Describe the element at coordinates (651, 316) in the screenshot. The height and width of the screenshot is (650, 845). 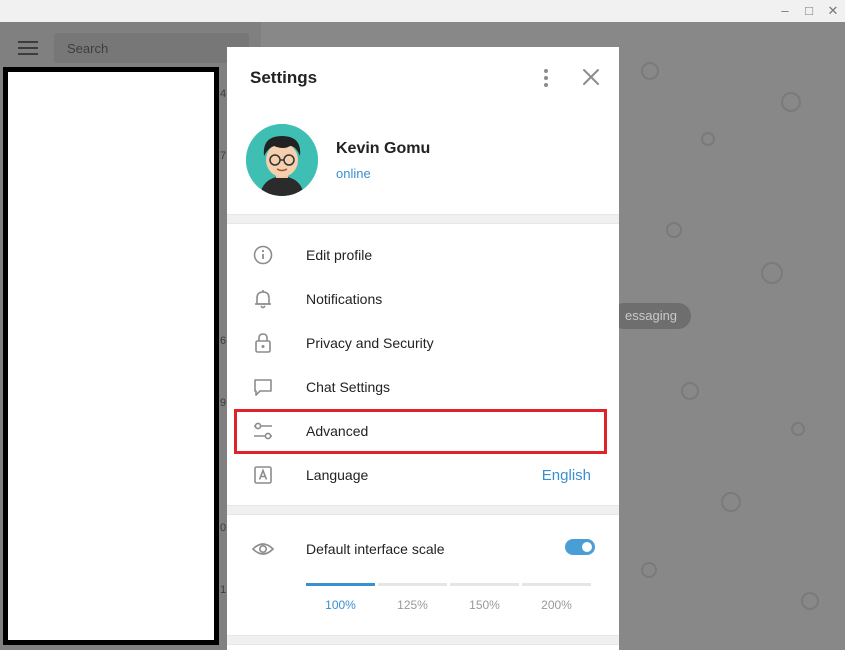
I see `service-message: essaging` at that location.